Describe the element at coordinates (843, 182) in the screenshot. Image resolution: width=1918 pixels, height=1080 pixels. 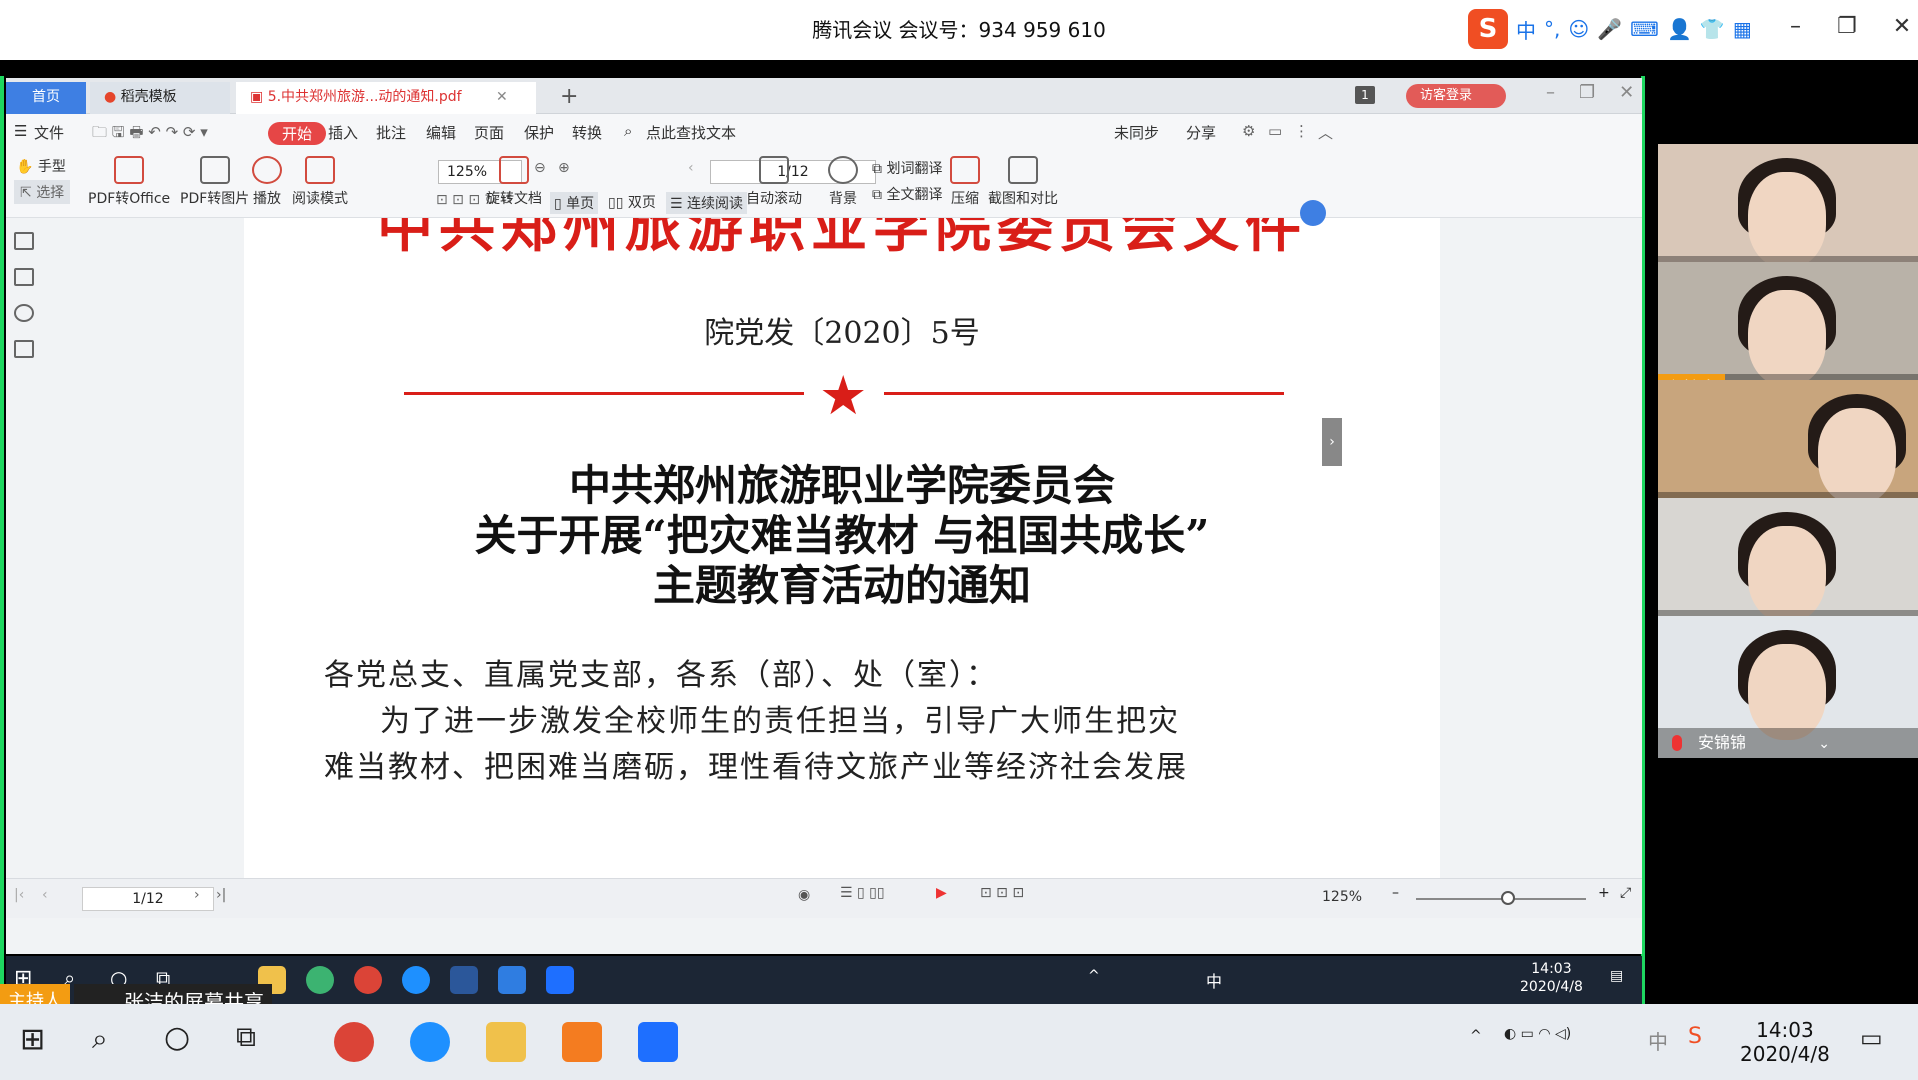
I see `background-button: 背景` at that location.